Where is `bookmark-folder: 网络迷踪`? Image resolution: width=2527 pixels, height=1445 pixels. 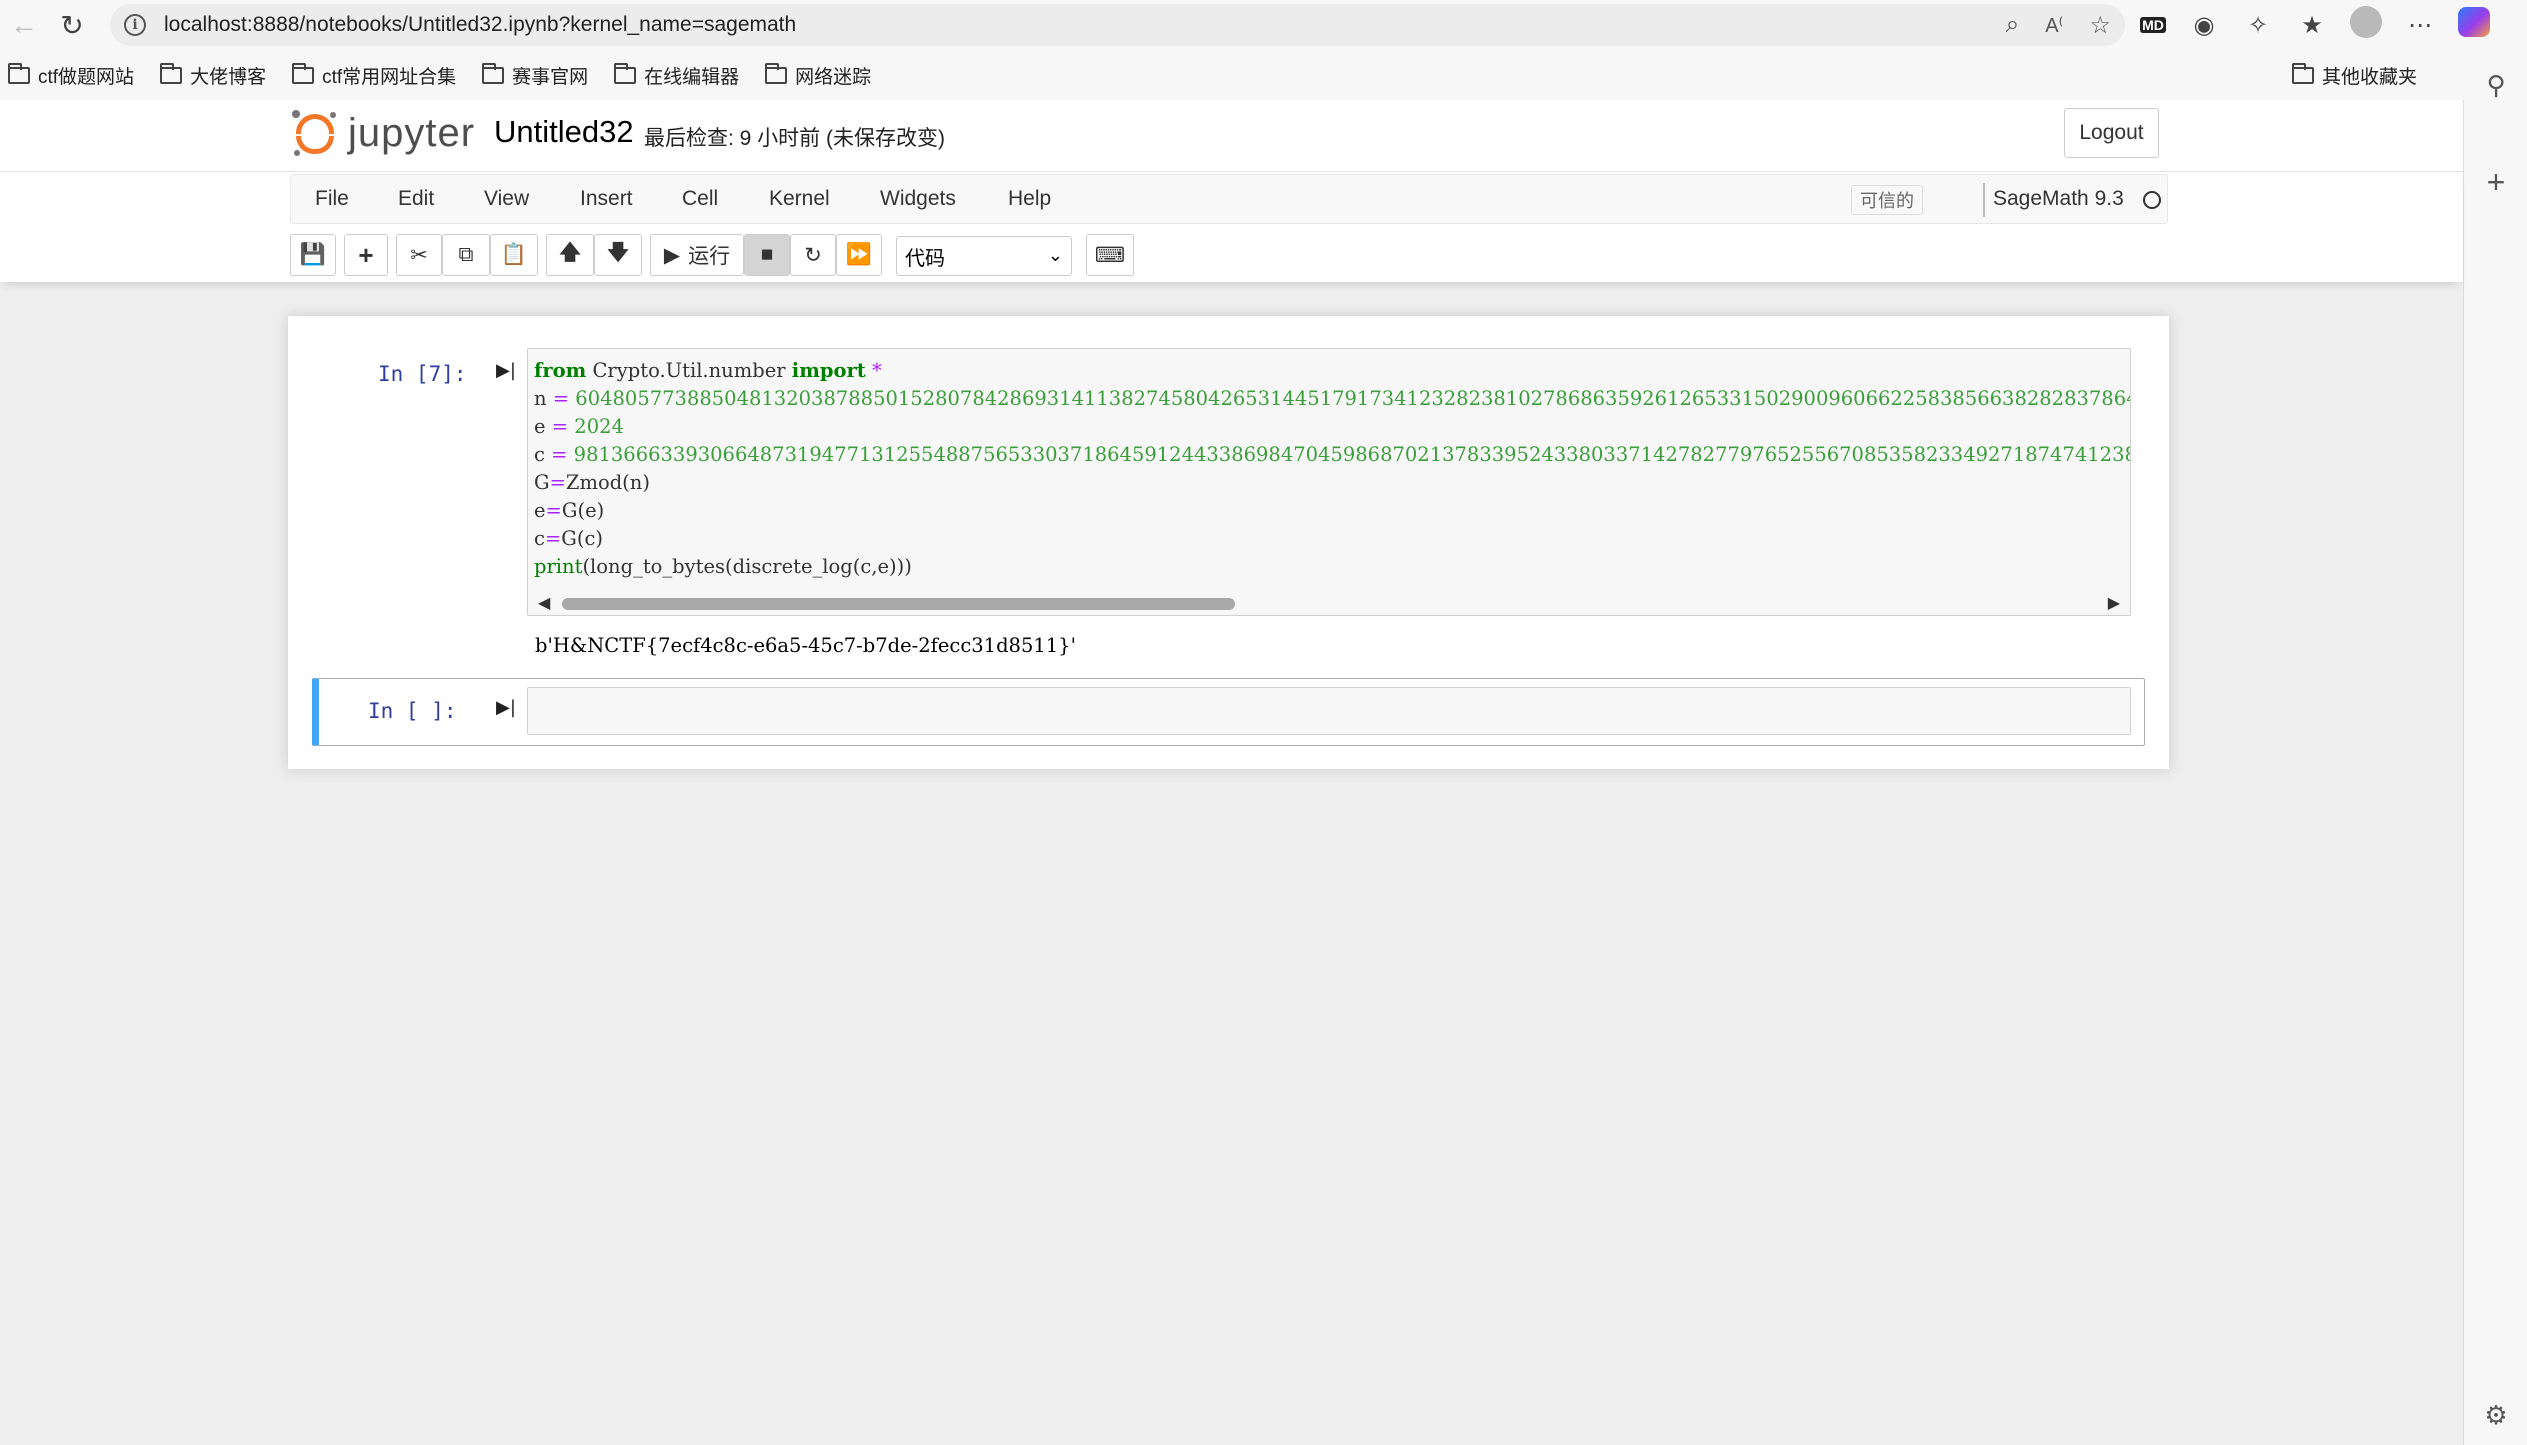 bookmark-folder: 网络迷踪 is located at coordinates (818, 75).